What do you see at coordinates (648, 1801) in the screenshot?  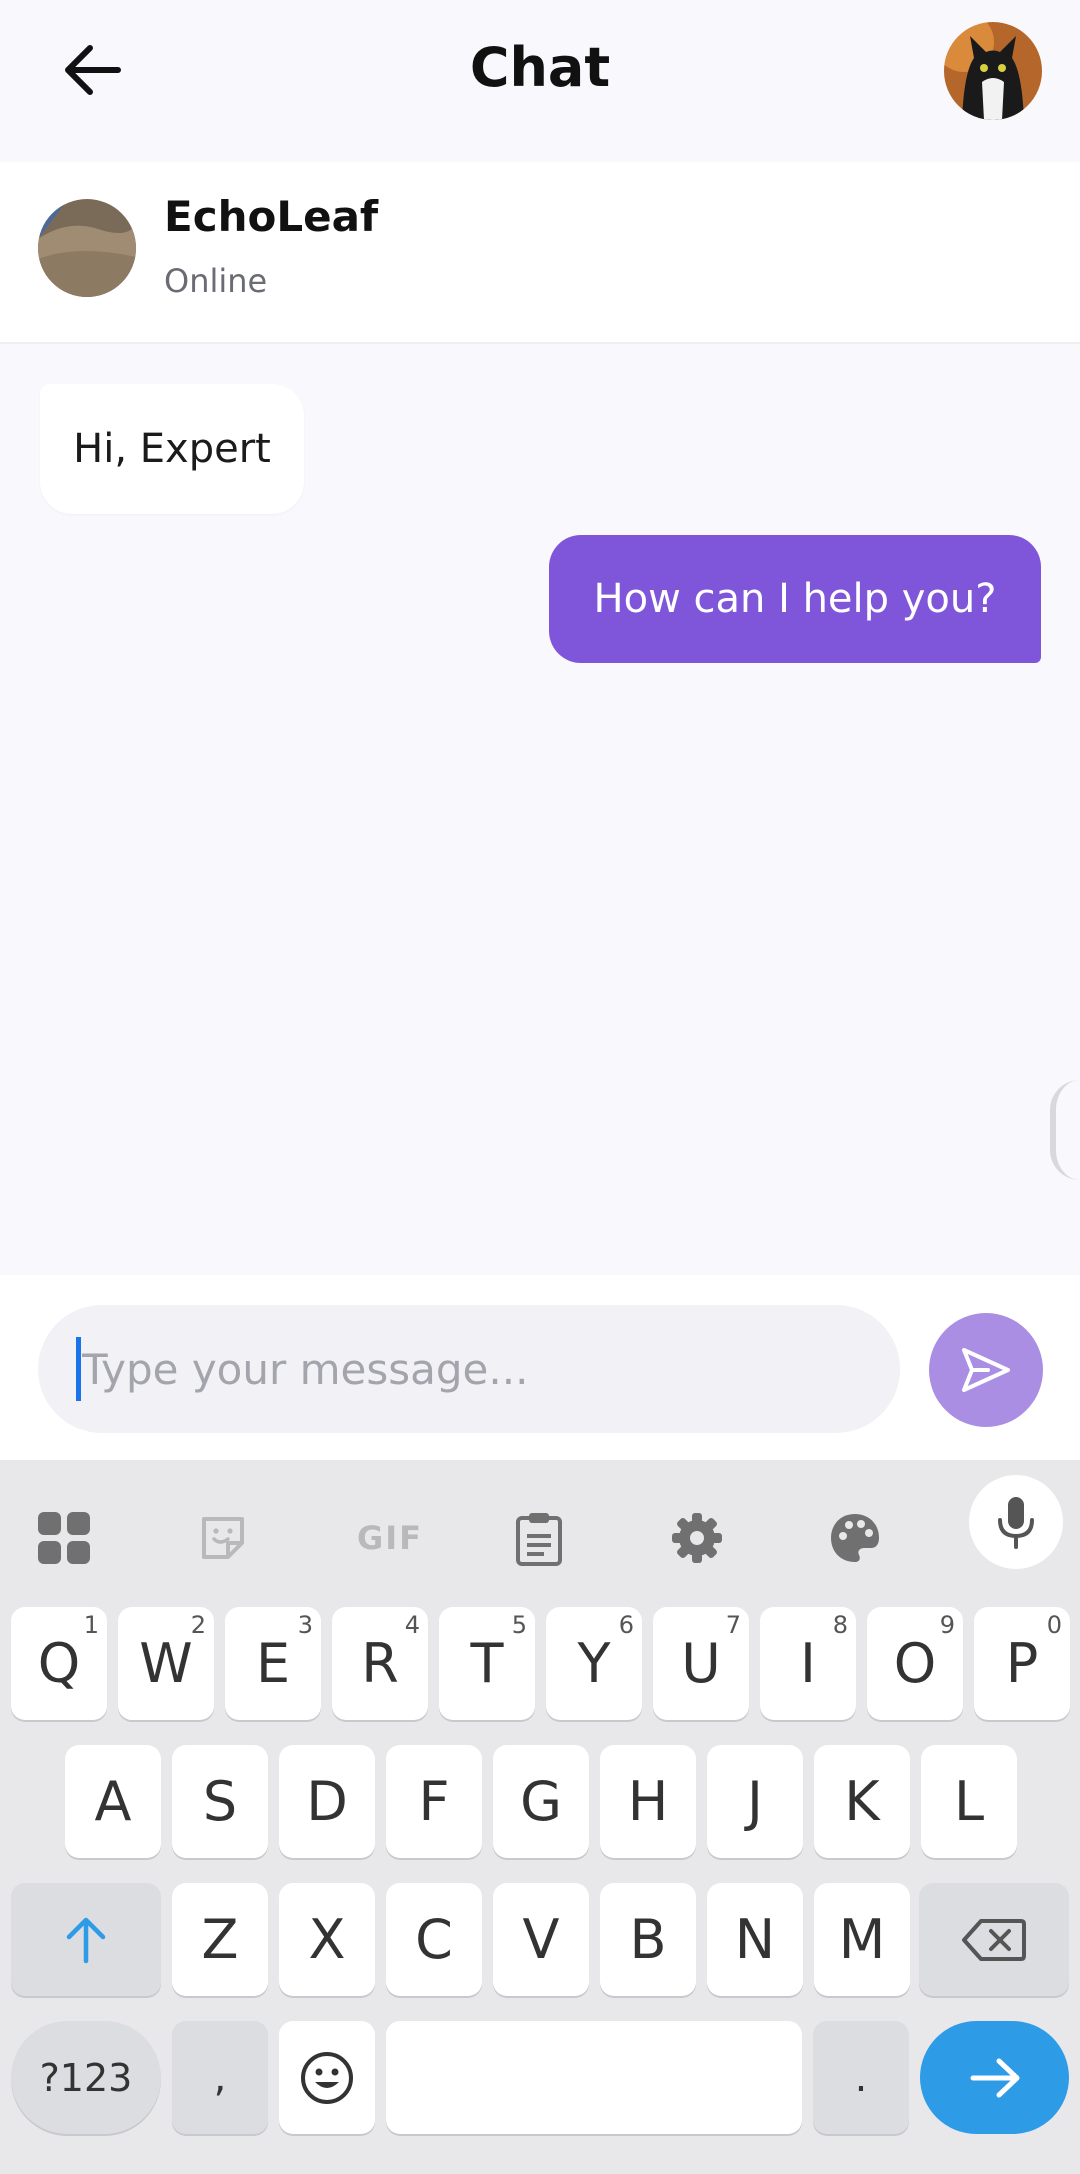 I see `key-h: H` at bounding box center [648, 1801].